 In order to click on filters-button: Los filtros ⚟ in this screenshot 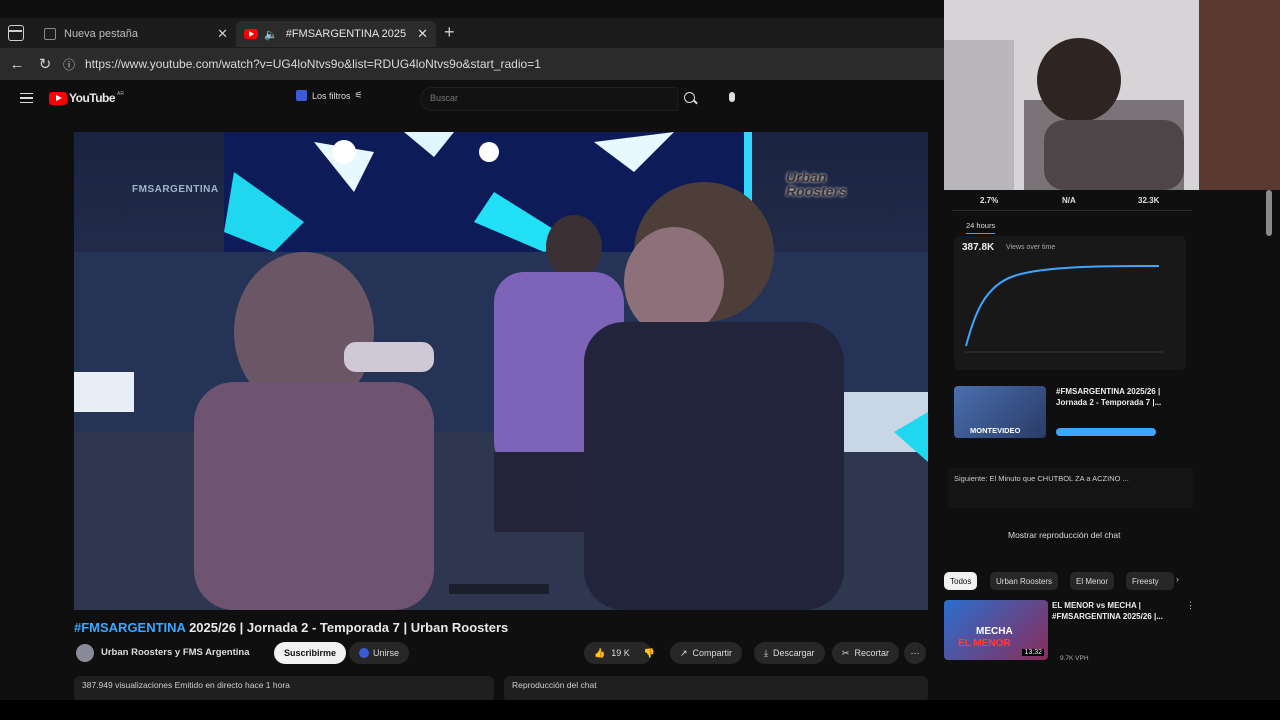, I will do `click(329, 95)`.